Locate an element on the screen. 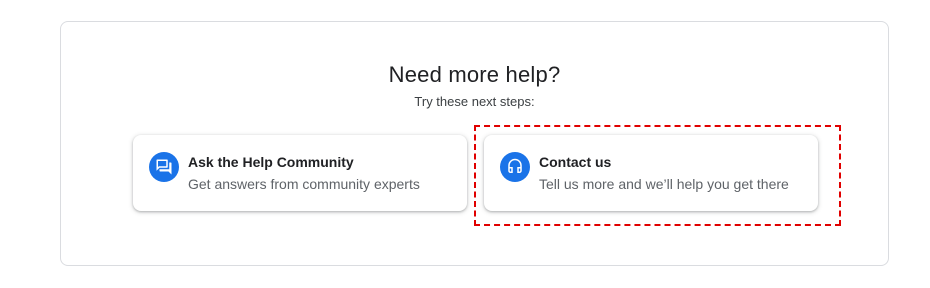  community-chat-icon-glyph is located at coordinates (164, 167).